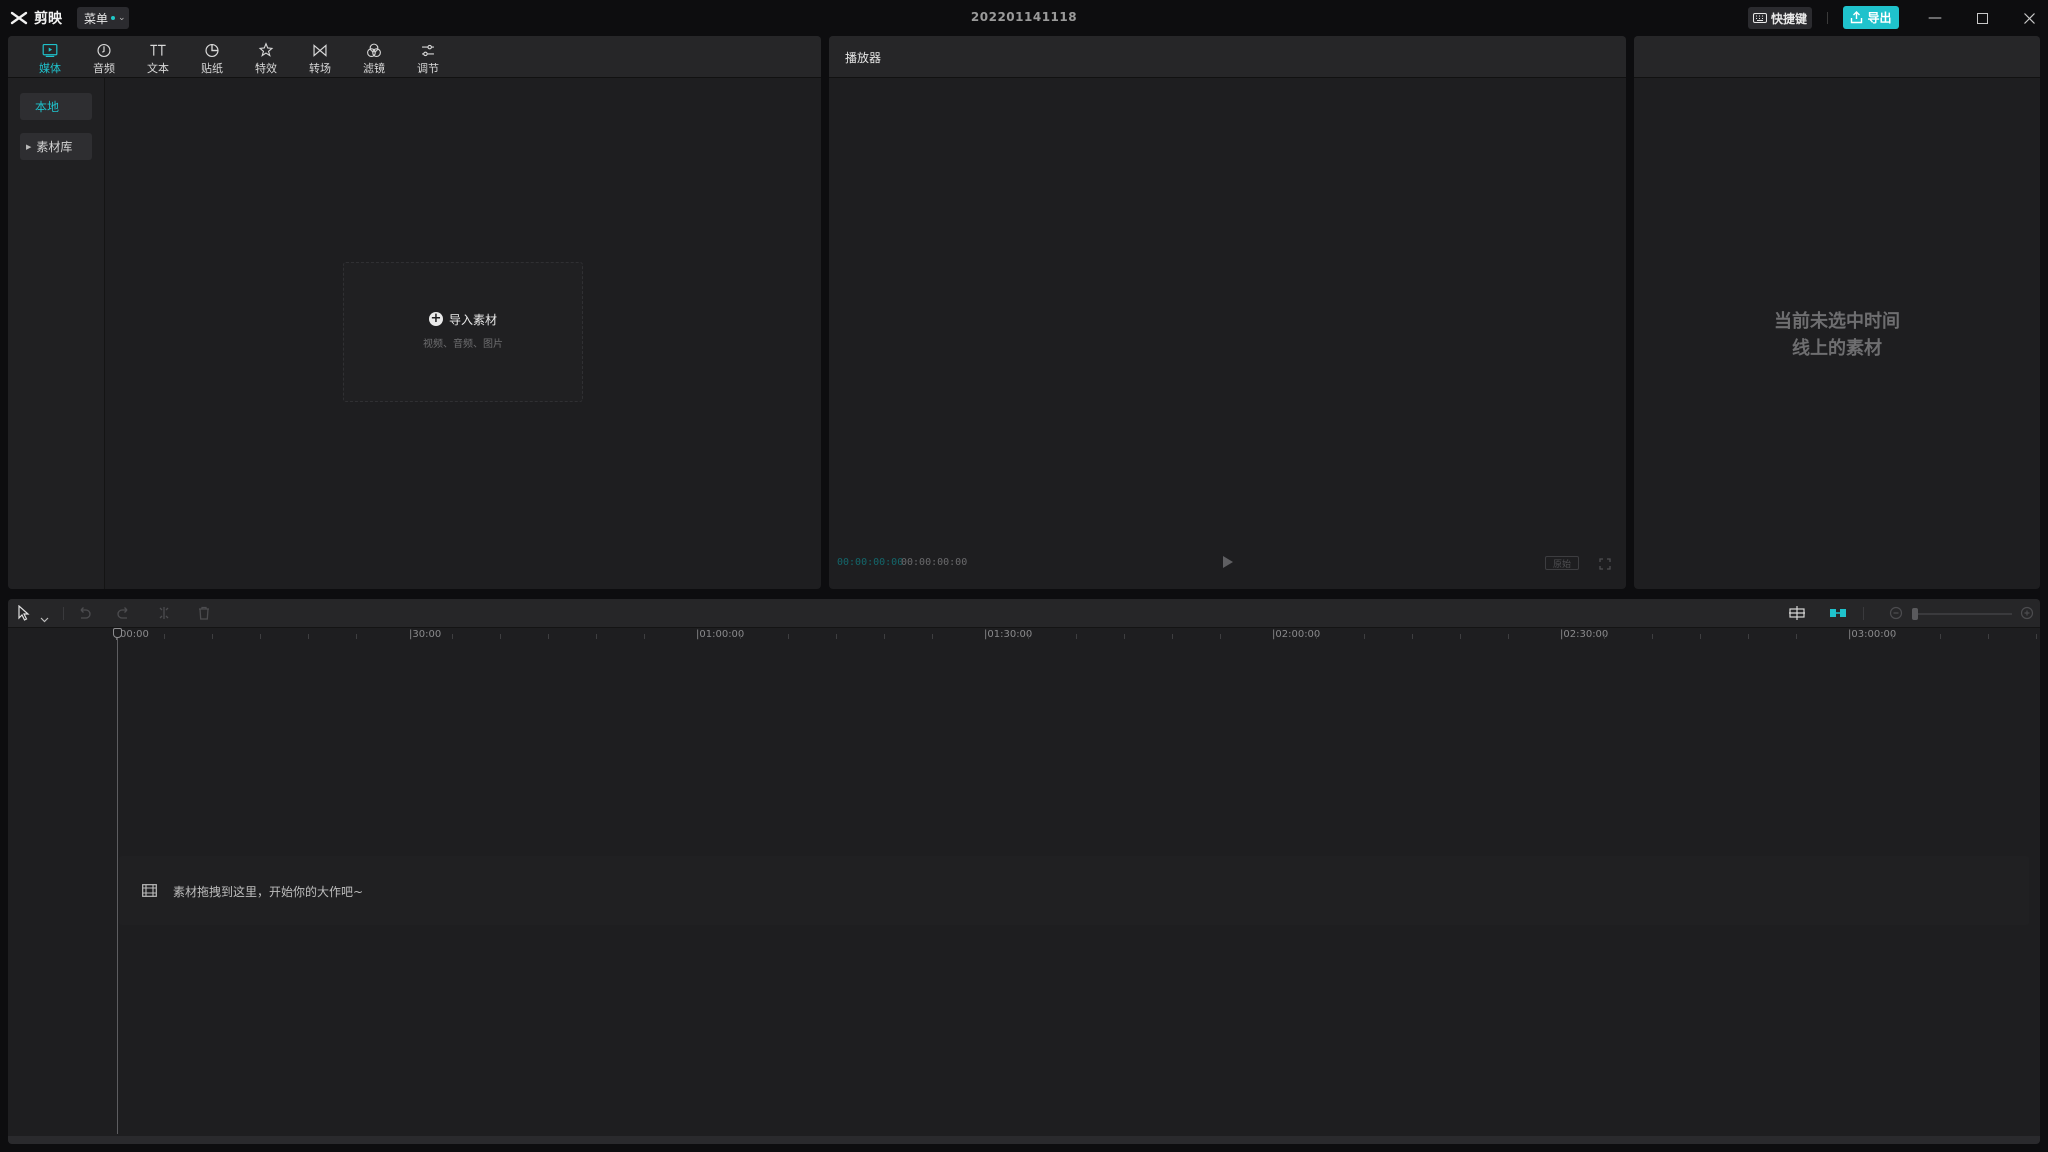 This screenshot has height=1152, width=2048. I want to click on export-label: 导出, so click(1879, 18).